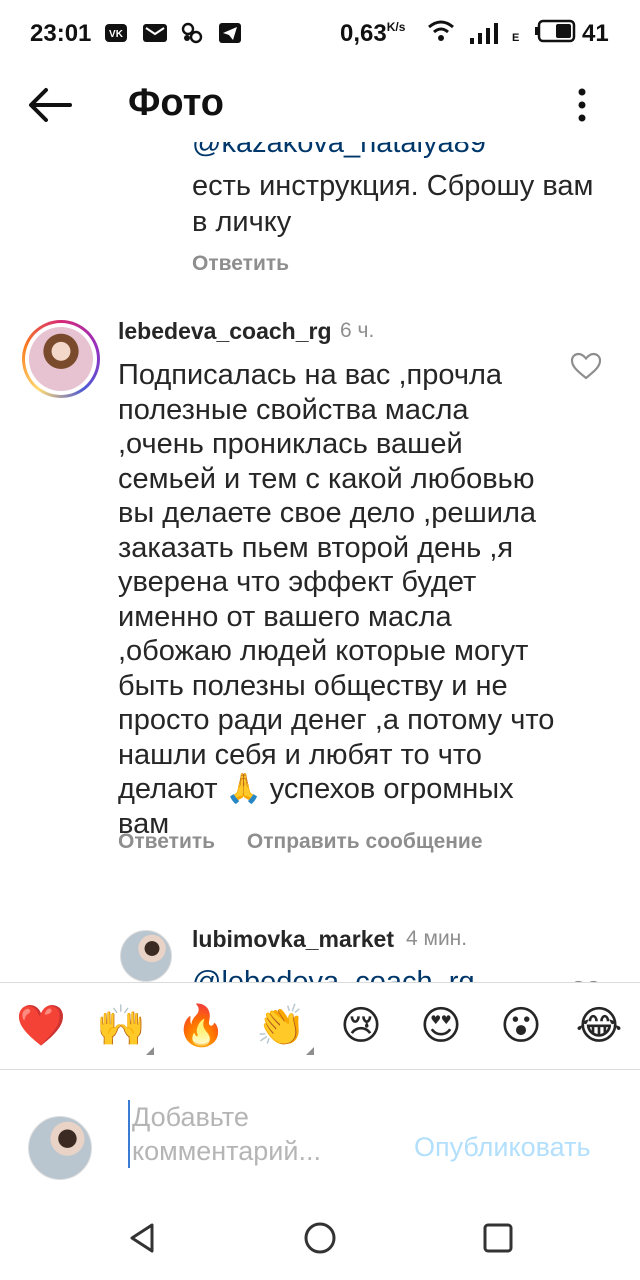 The height and width of the screenshot is (1280, 640). What do you see at coordinates (357, 330) in the screenshot?
I see `comment-time: 6 ч.` at bounding box center [357, 330].